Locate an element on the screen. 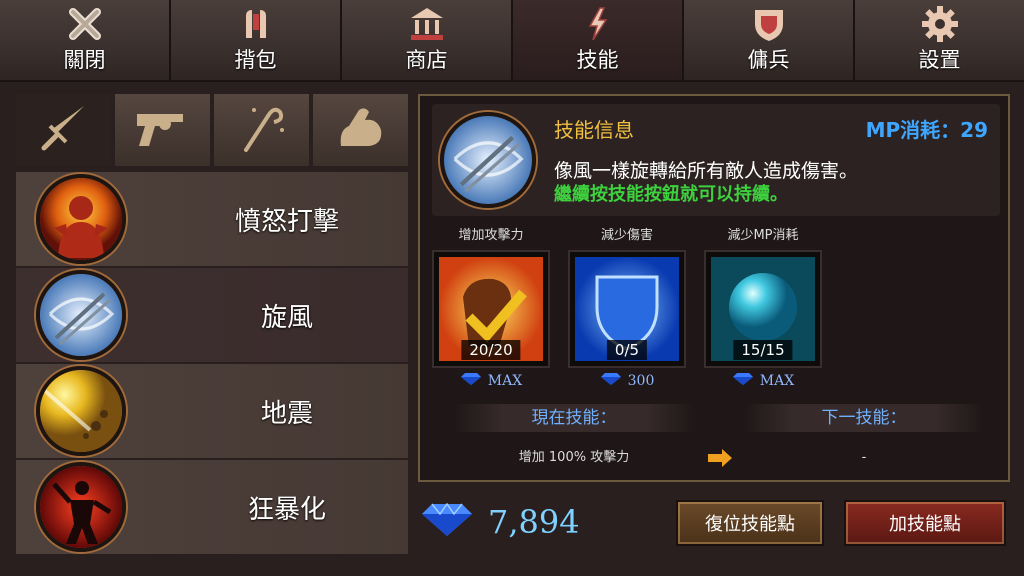 The height and width of the screenshot is (576, 1024). category-tab-sword is located at coordinates (63, 130).